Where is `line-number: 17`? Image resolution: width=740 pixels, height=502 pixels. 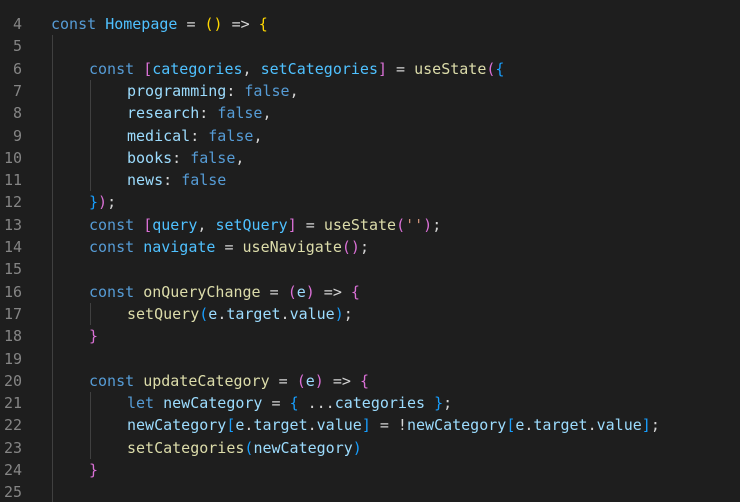
line-number: 17 is located at coordinates (12, 313).